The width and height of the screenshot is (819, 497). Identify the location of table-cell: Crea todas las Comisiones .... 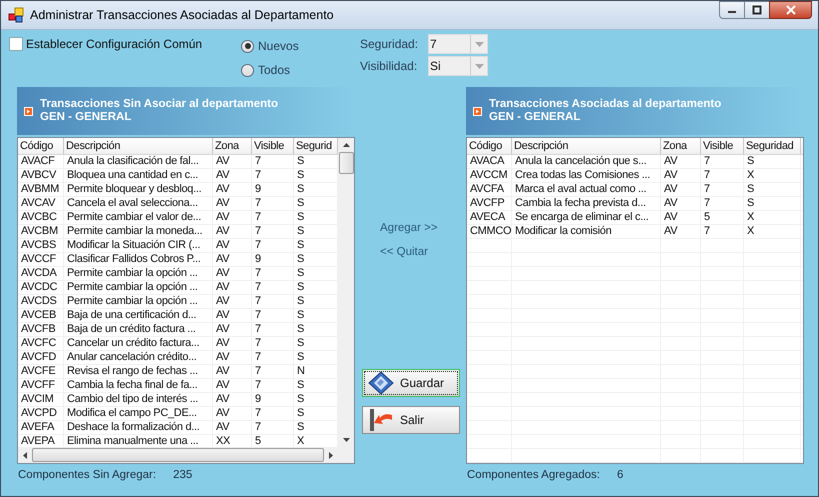
(586, 175).